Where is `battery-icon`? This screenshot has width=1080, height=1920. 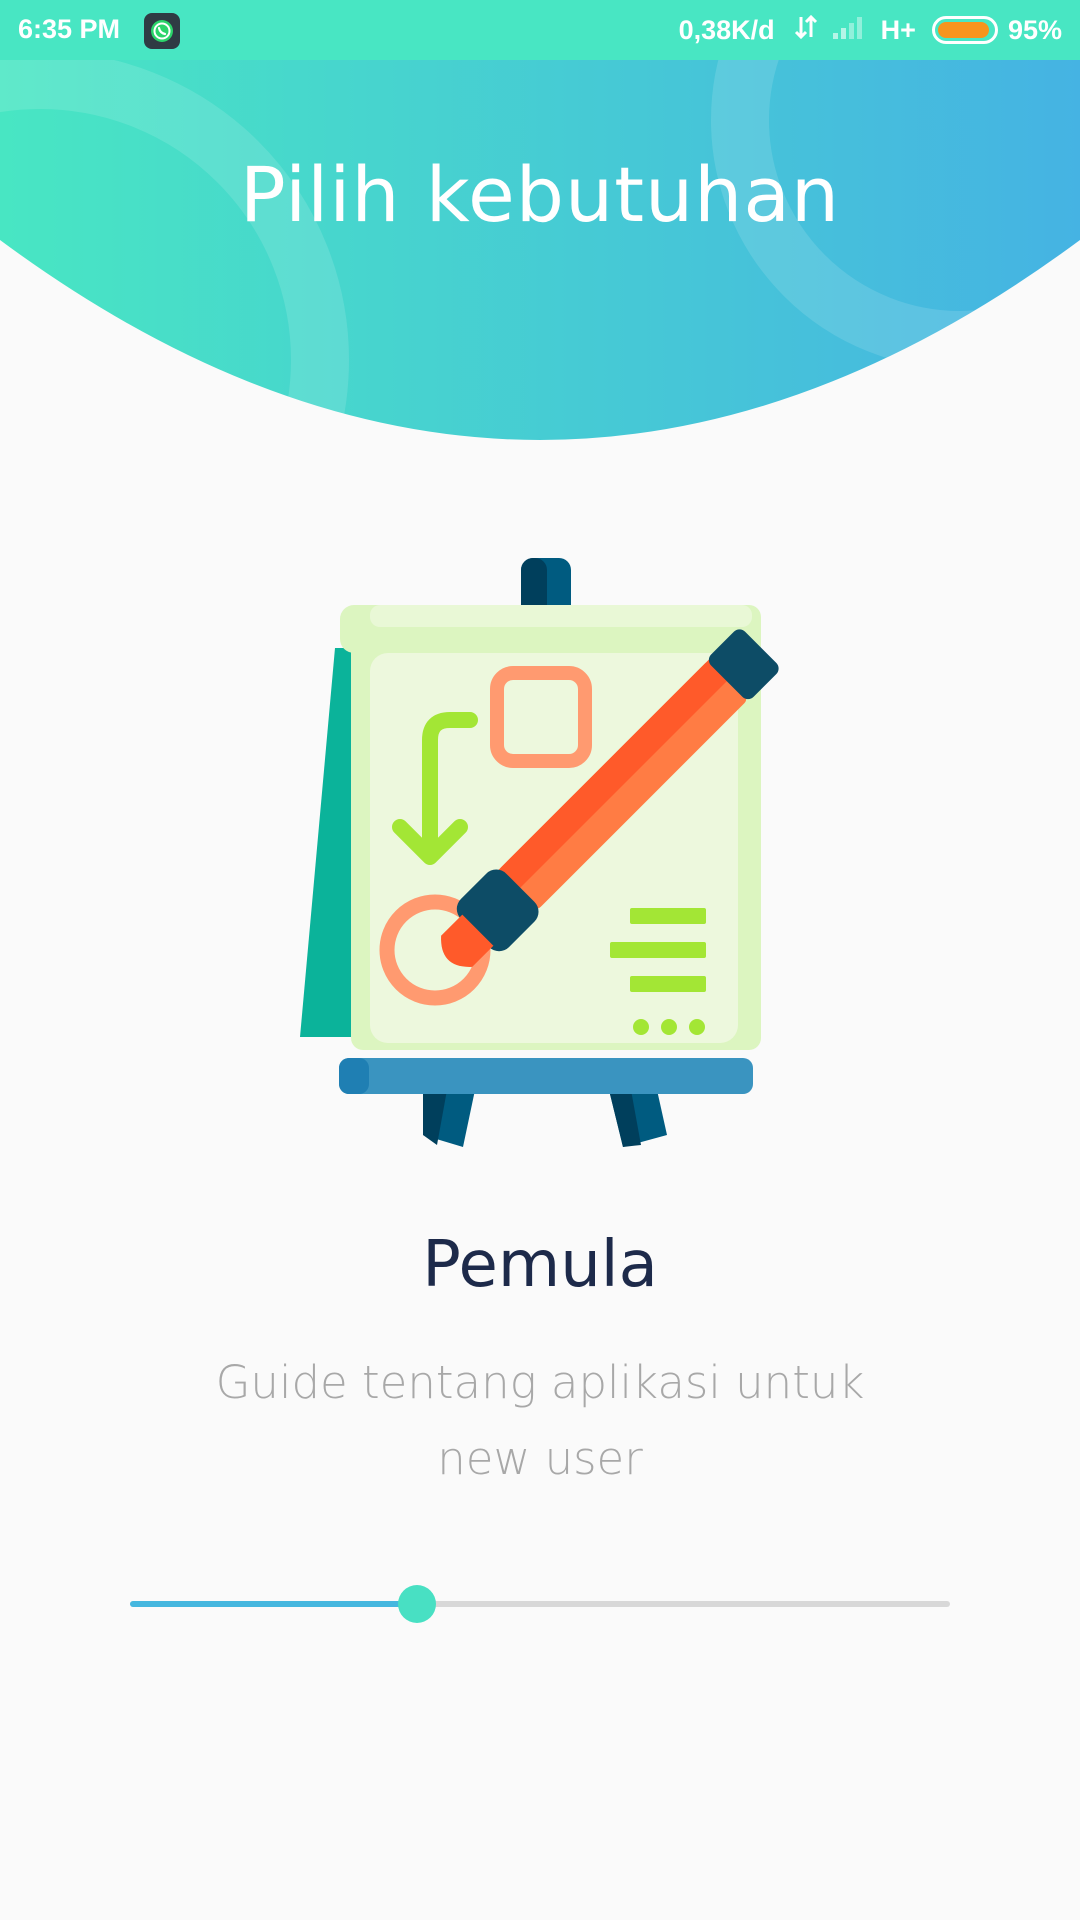 battery-icon is located at coordinates (964, 30).